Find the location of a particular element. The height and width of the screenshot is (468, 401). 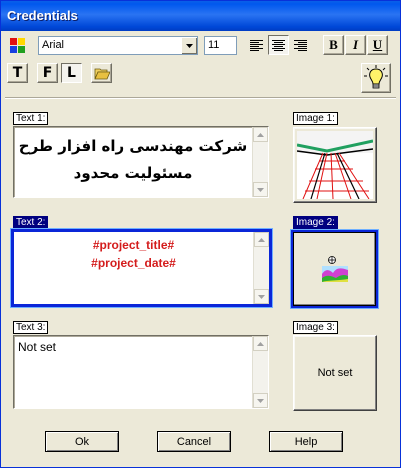

type-f-label: F is located at coordinates (47, 73).